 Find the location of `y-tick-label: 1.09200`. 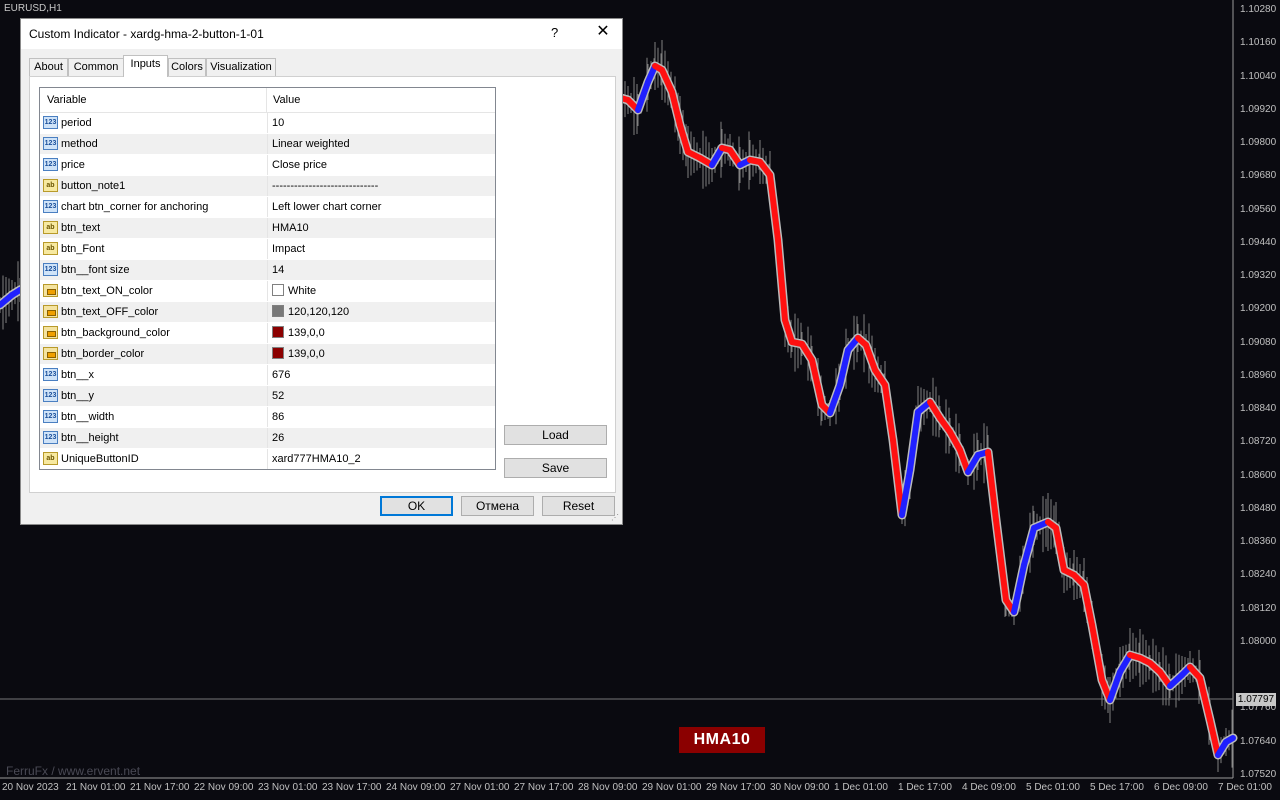

y-tick-label: 1.09200 is located at coordinates (1258, 309).